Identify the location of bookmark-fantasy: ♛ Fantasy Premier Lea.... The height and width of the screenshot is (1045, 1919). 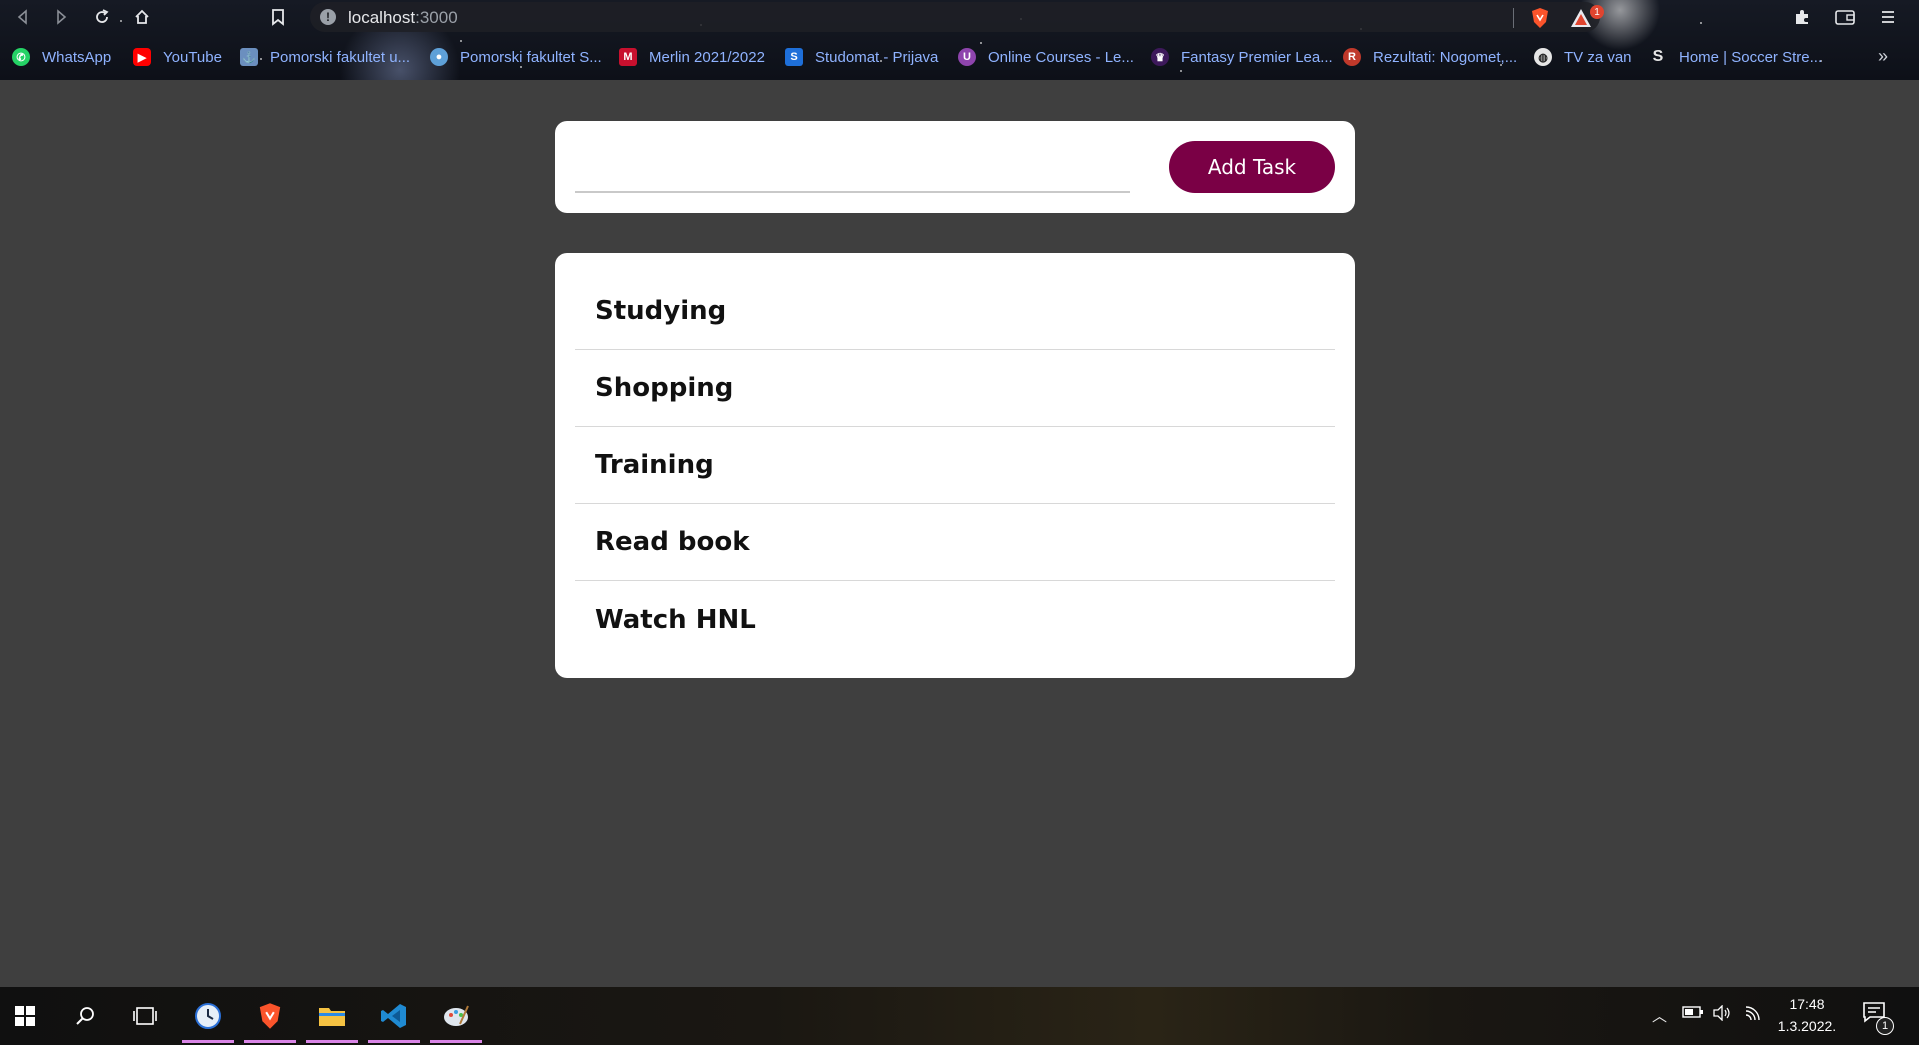
(1242, 57).